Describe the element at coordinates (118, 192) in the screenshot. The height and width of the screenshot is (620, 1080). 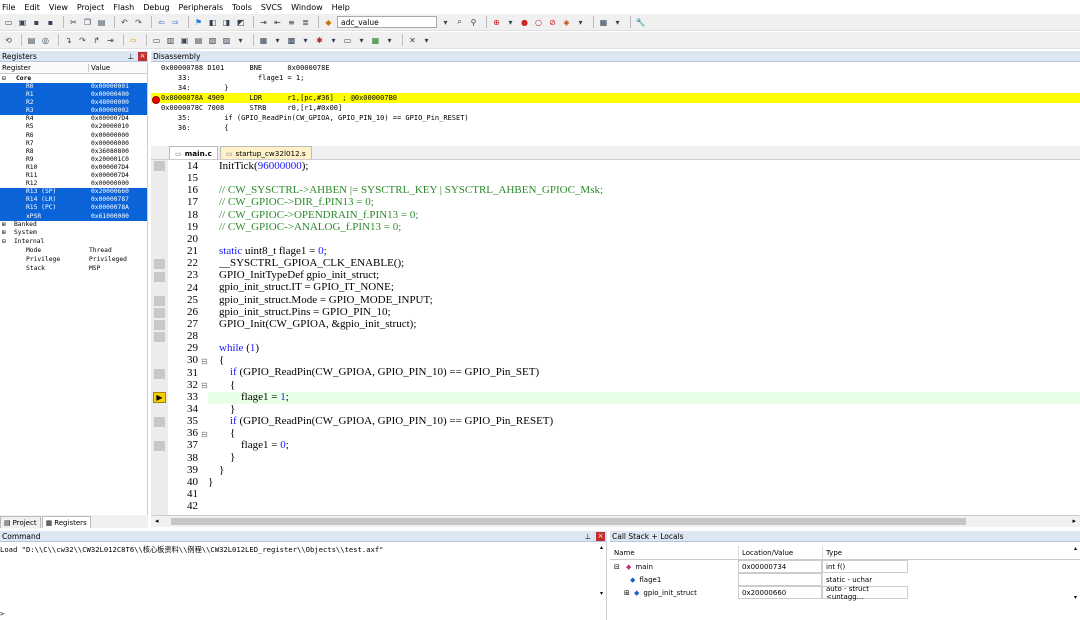
I see `register-value: 0x20000660` at that location.